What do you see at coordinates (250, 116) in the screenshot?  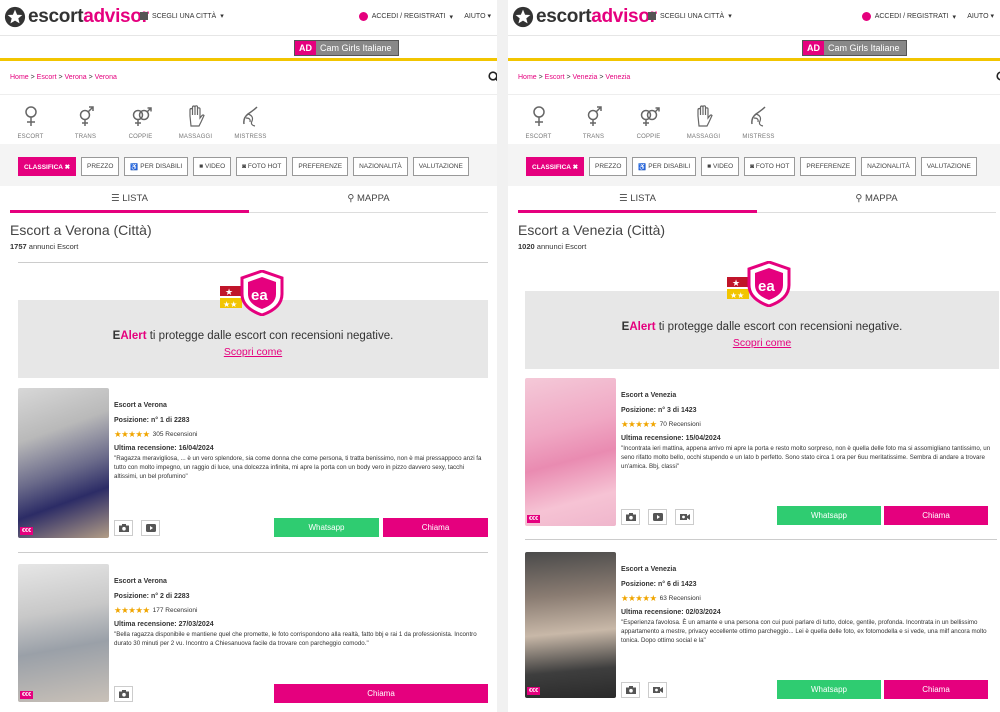 I see `whip-icon` at bounding box center [250, 116].